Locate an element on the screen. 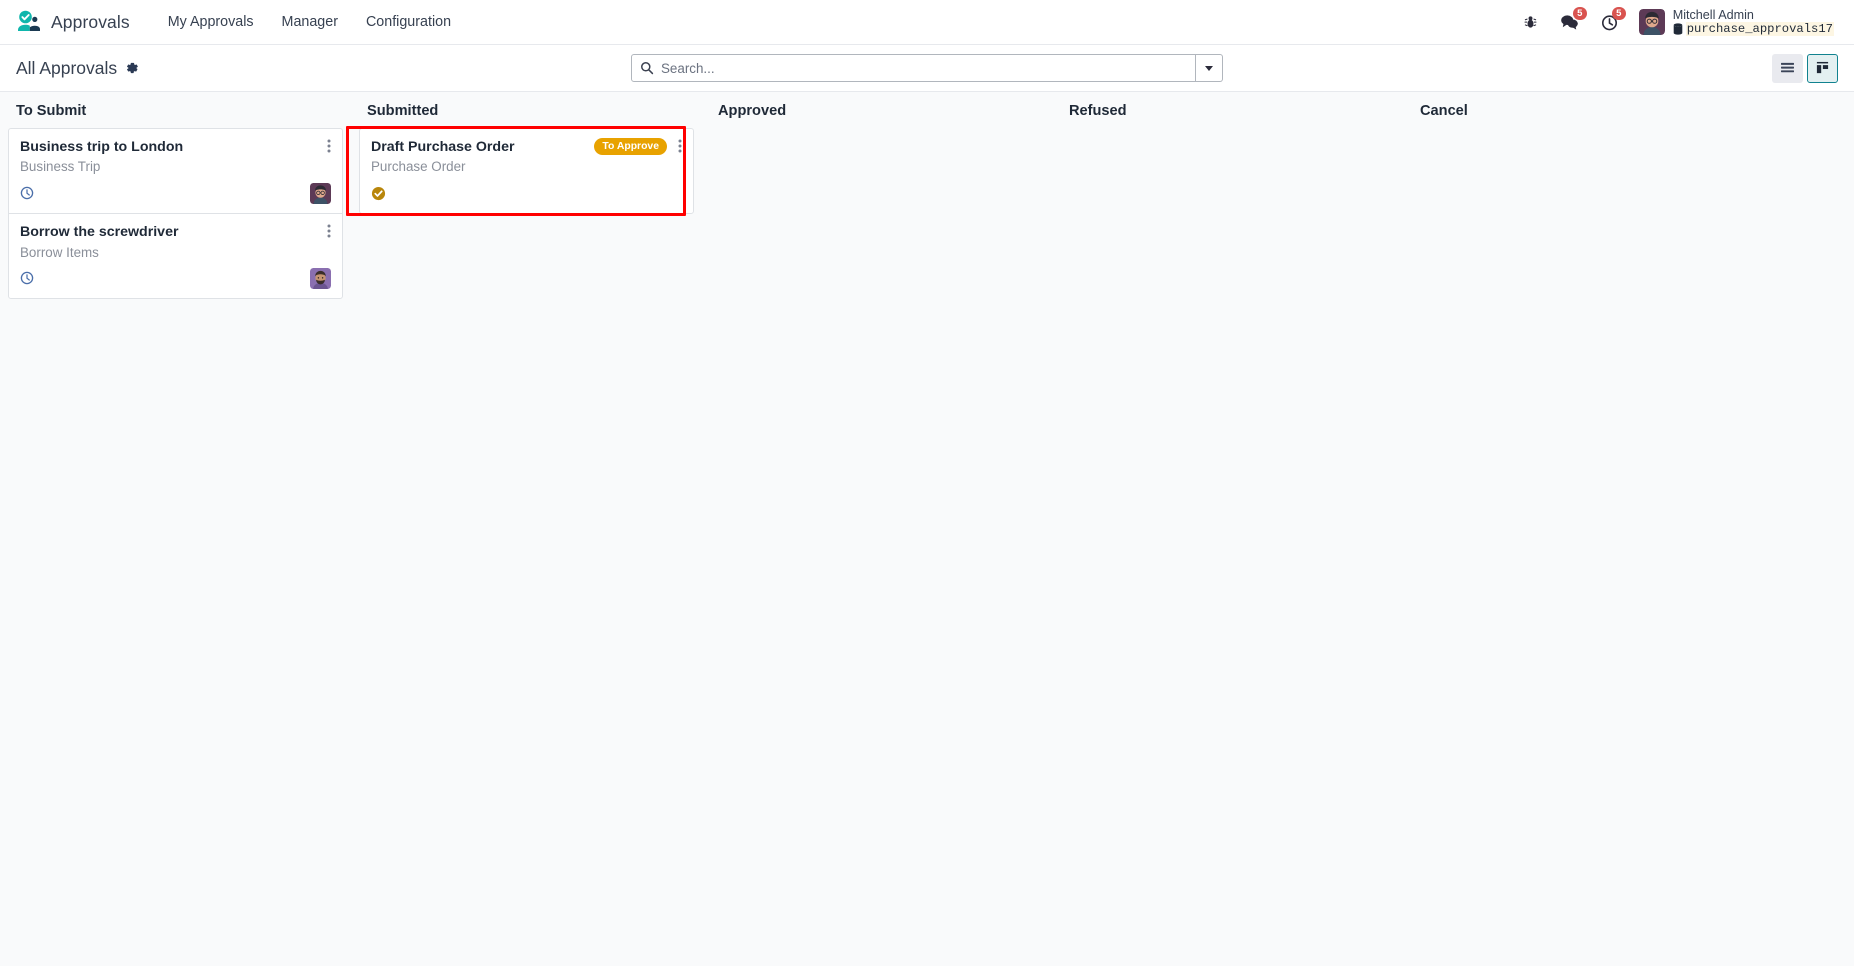 This screenshot has height=966, width=1854. approvals-person-check-logo is located at coordinates (29, 20).